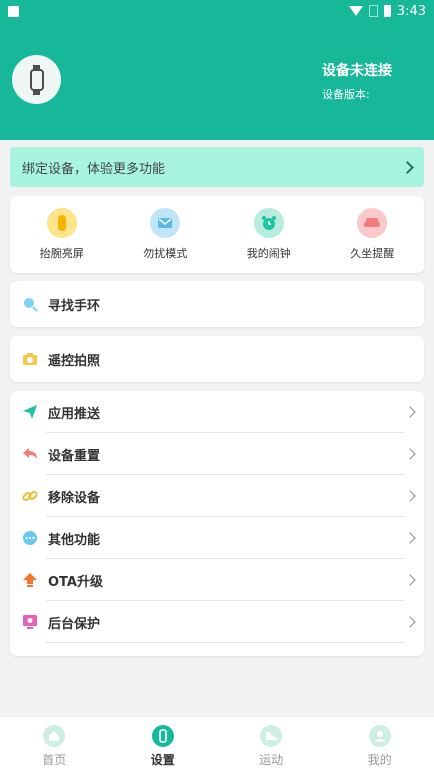  I want to click on device-version-label: 设备版本:, so click(346, 94).